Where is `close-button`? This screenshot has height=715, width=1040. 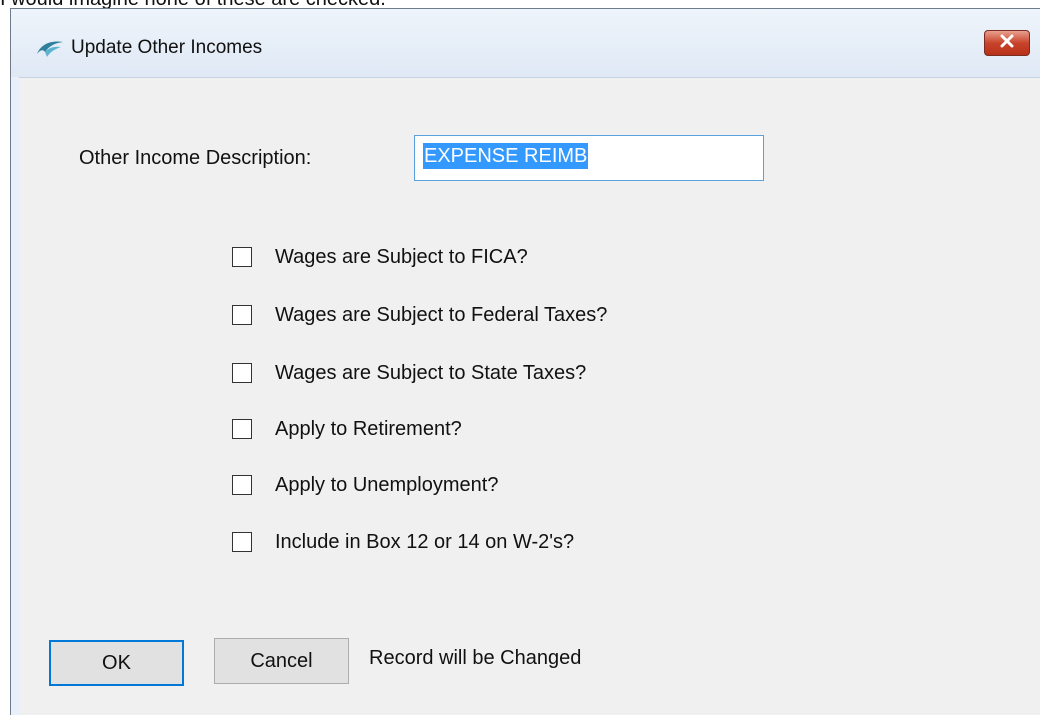
close-button is located at coordinates (1007, 43).